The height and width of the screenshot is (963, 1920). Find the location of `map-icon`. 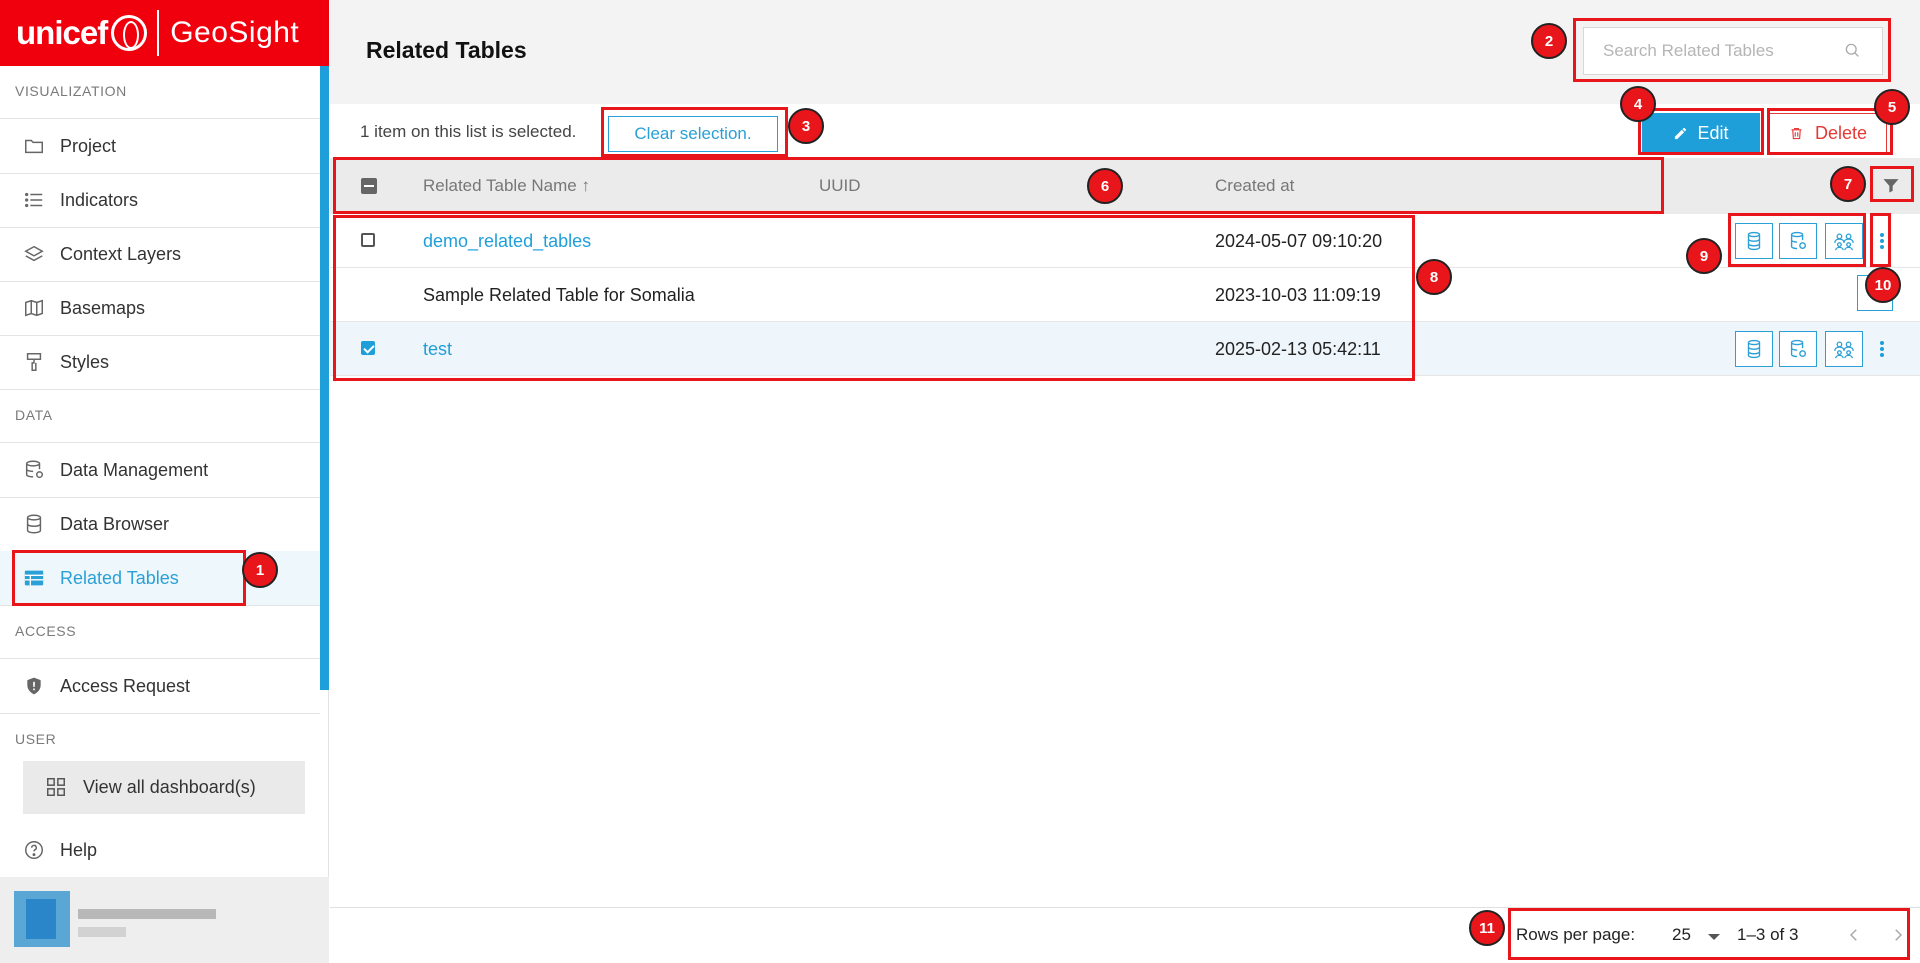

map-icon is located at coordinates (34, 308).